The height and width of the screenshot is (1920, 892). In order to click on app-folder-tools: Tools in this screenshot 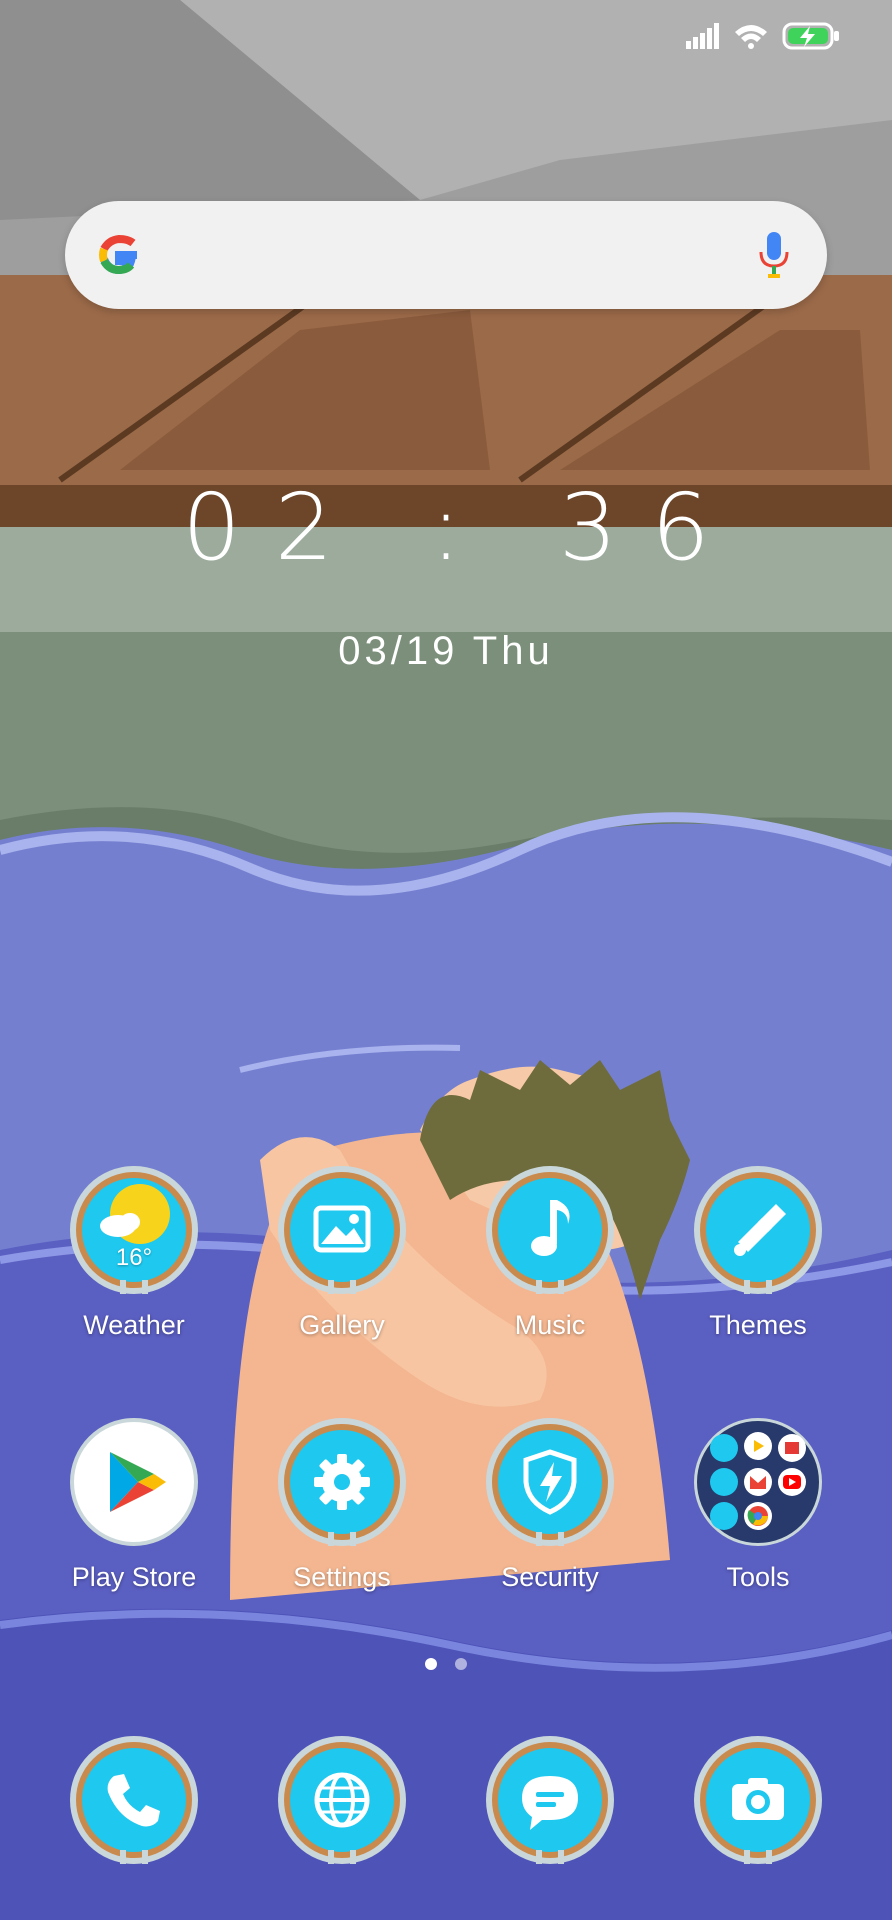, I will do `click(758, 1504)`.